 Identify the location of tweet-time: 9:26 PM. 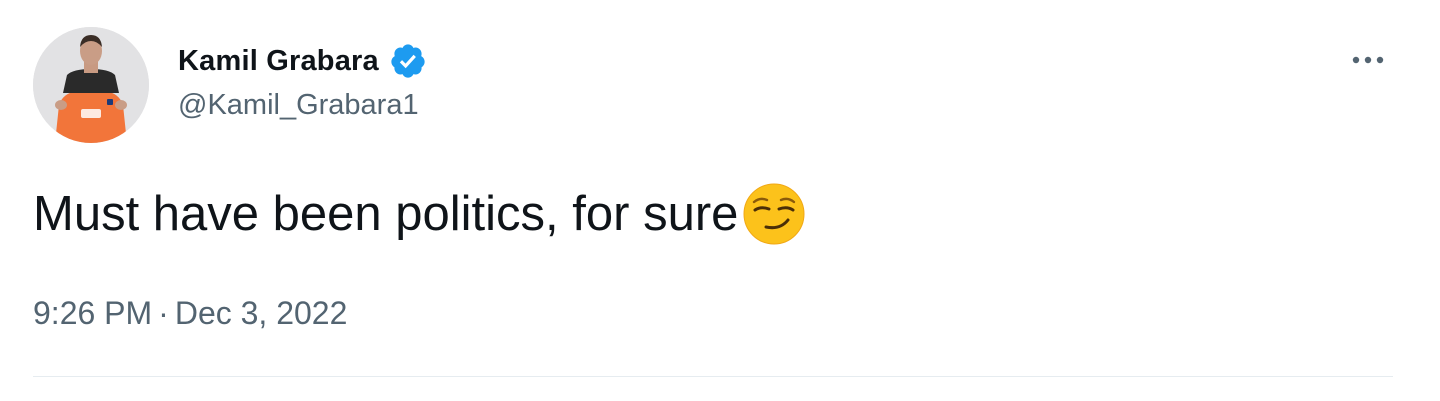
(93, 313).